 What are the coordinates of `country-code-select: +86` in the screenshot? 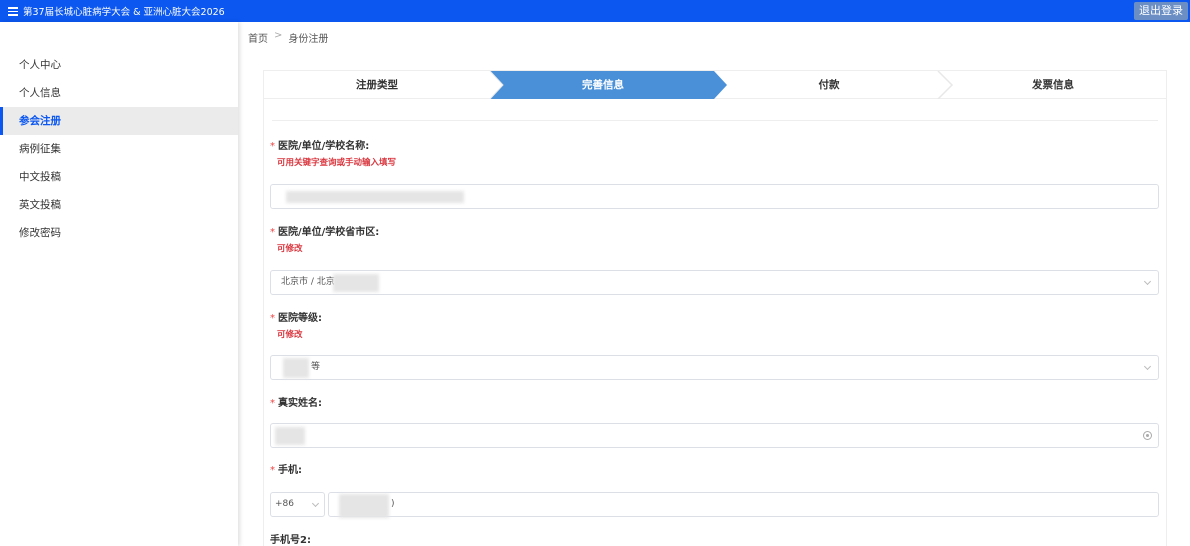 It's located at (297, 504).